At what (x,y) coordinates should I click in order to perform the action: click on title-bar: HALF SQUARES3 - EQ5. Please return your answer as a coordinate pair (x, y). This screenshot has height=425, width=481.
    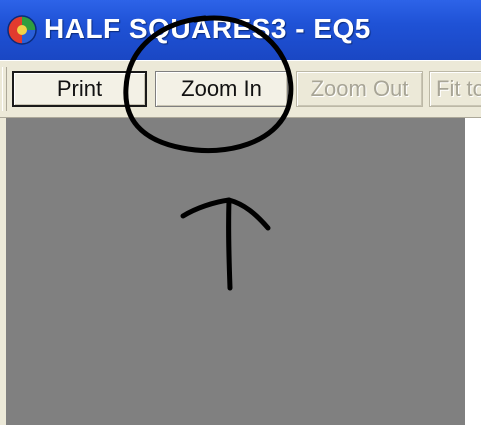
    Looking at the image, I should click on (240, 30).